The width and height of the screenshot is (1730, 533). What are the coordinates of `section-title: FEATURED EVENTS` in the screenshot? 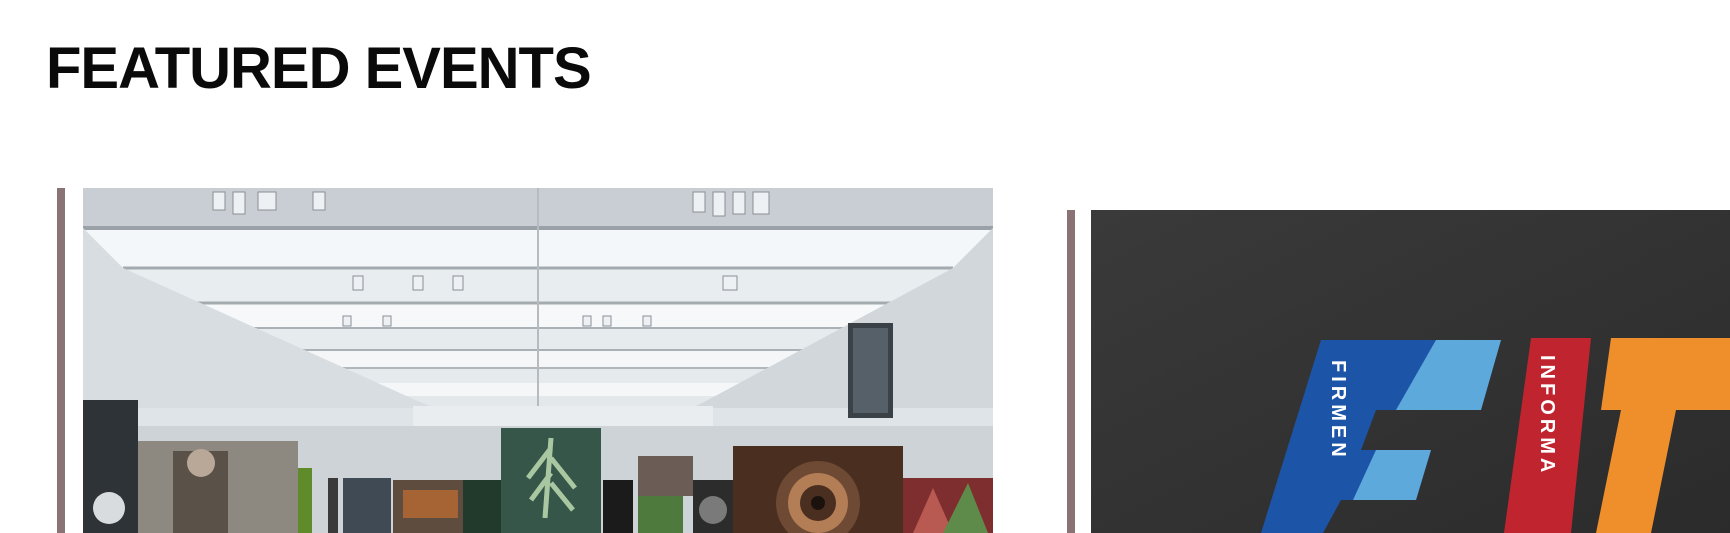 It's located at (319, 68).